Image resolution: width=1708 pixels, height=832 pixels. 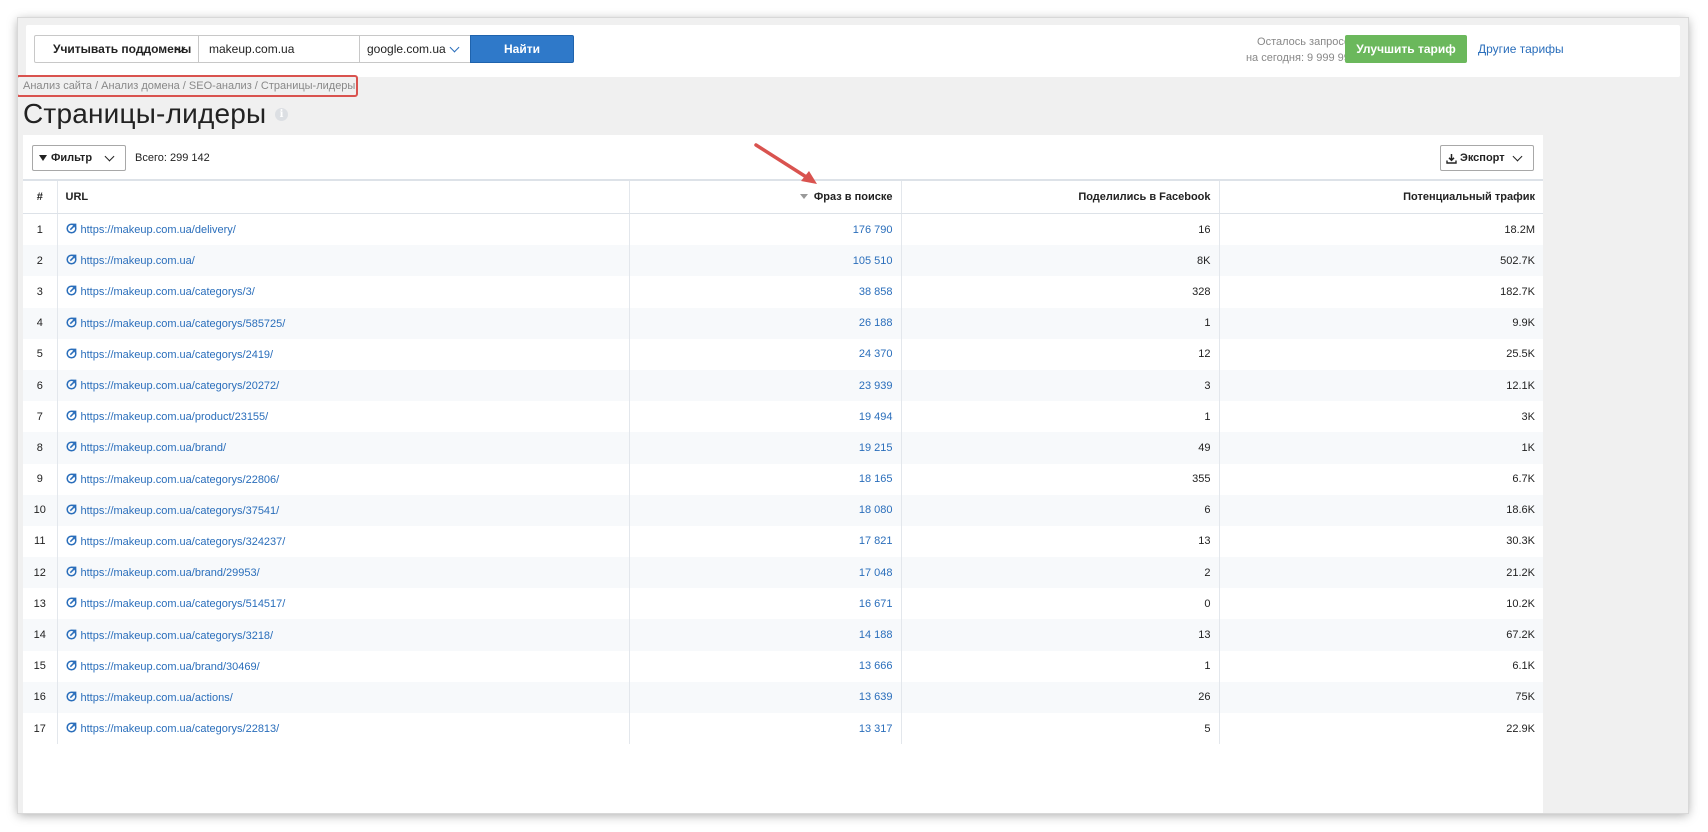 What do you see at coordinates (876, 729) in the screenshot?
I see `phrases-link: 13 317` at bounding box center [876, 729].